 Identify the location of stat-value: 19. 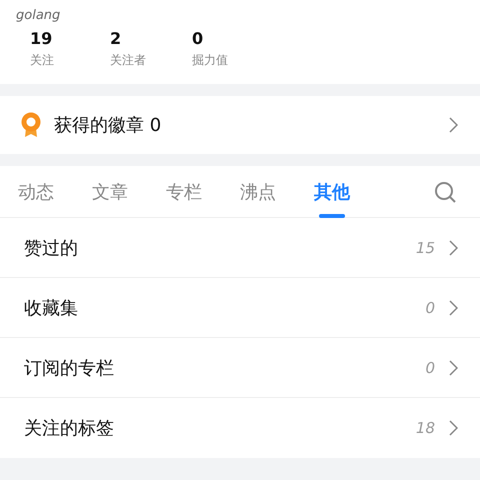
(41, 38).